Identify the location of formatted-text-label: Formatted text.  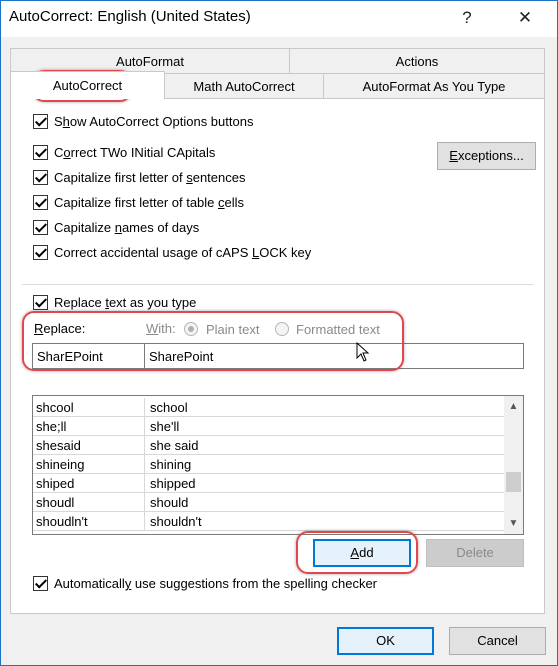
(338, 329).